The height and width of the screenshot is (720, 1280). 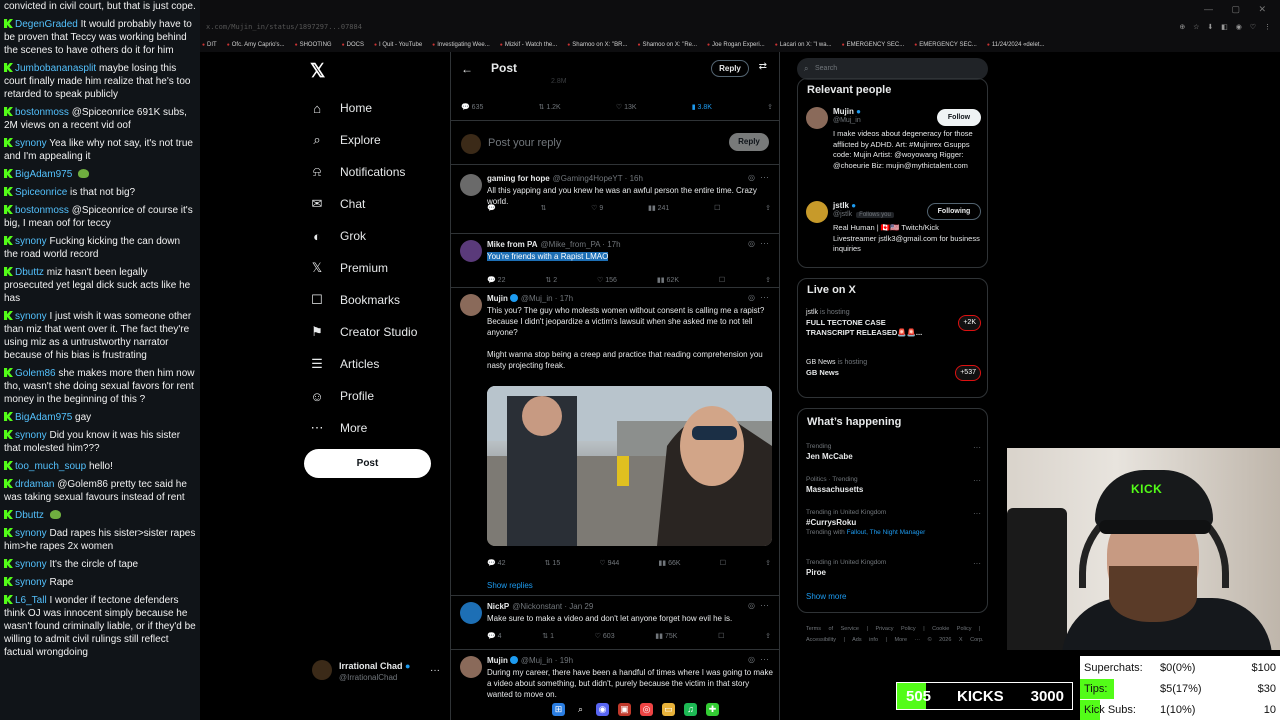 What do you see at coordinates (959, 117) in the screenshot?
I see `follow-button: Follow` at bounding box center [959, 117].